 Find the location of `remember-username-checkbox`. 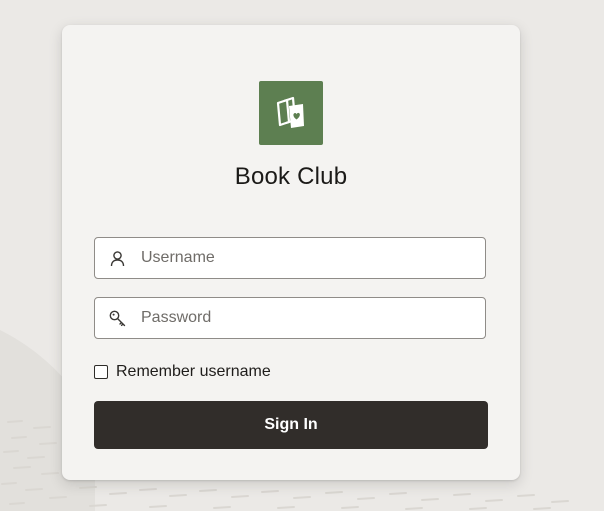

remember-username-checkbox is located at coordinates (101, 372).